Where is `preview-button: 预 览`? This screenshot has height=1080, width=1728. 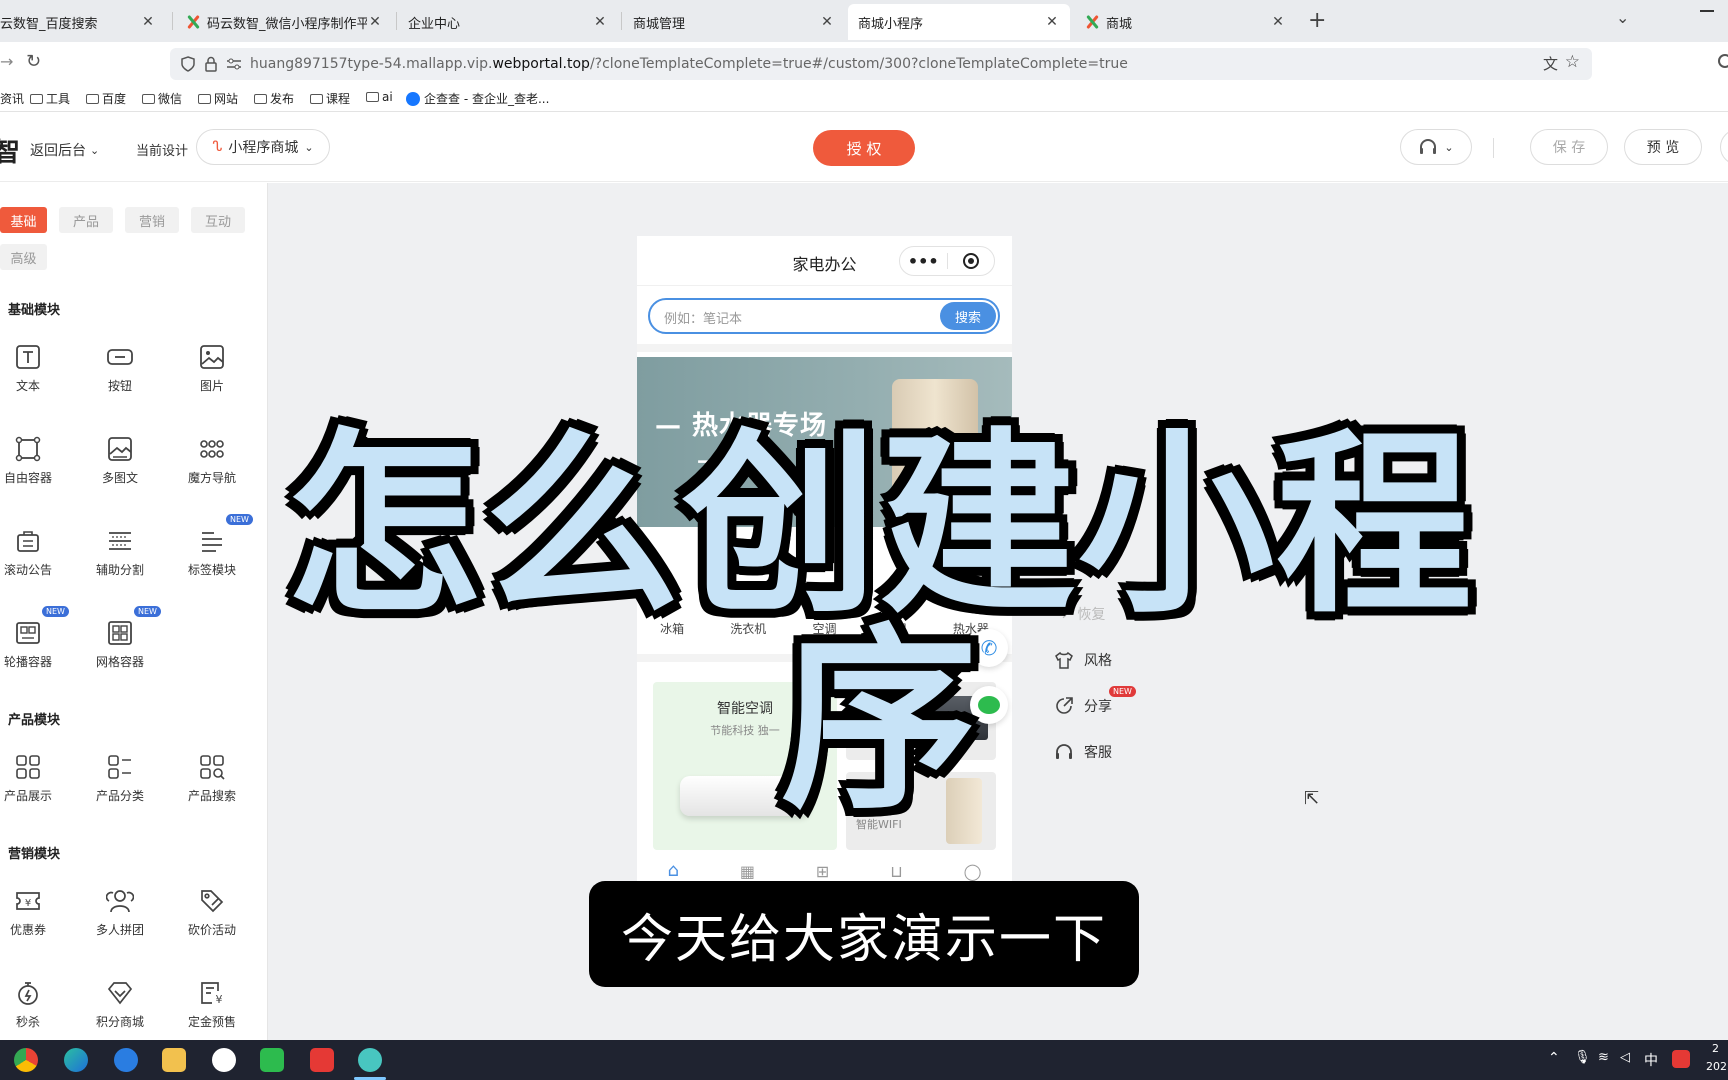 preview-button: 预 览 is located at coordinates (1663, 147).